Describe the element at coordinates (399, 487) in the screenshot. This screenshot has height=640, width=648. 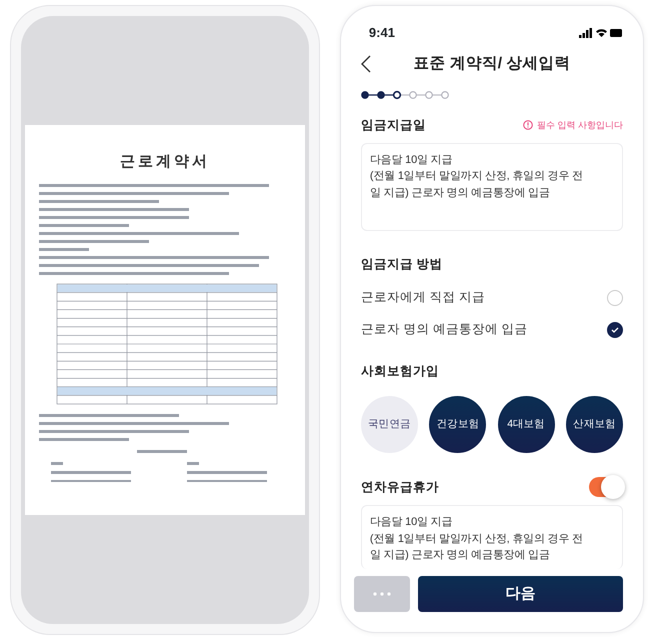
I see `section-label: 연차유급휴가` at that location.